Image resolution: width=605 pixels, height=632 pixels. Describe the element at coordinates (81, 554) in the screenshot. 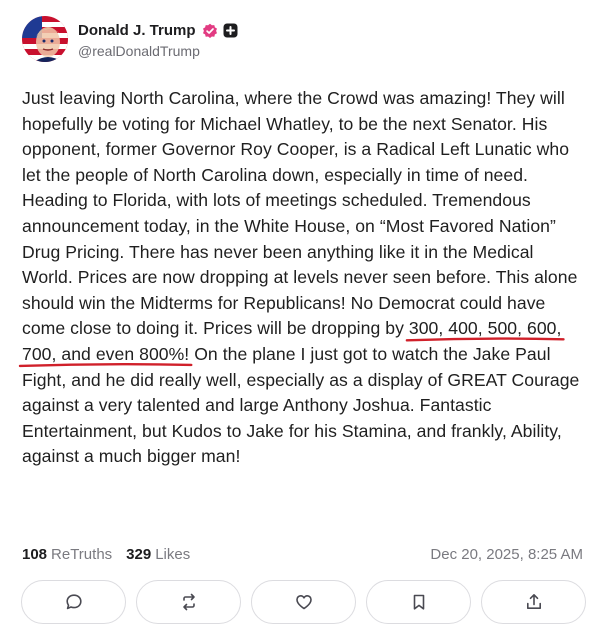

I see `retruths-label: ReTruths` at that location.